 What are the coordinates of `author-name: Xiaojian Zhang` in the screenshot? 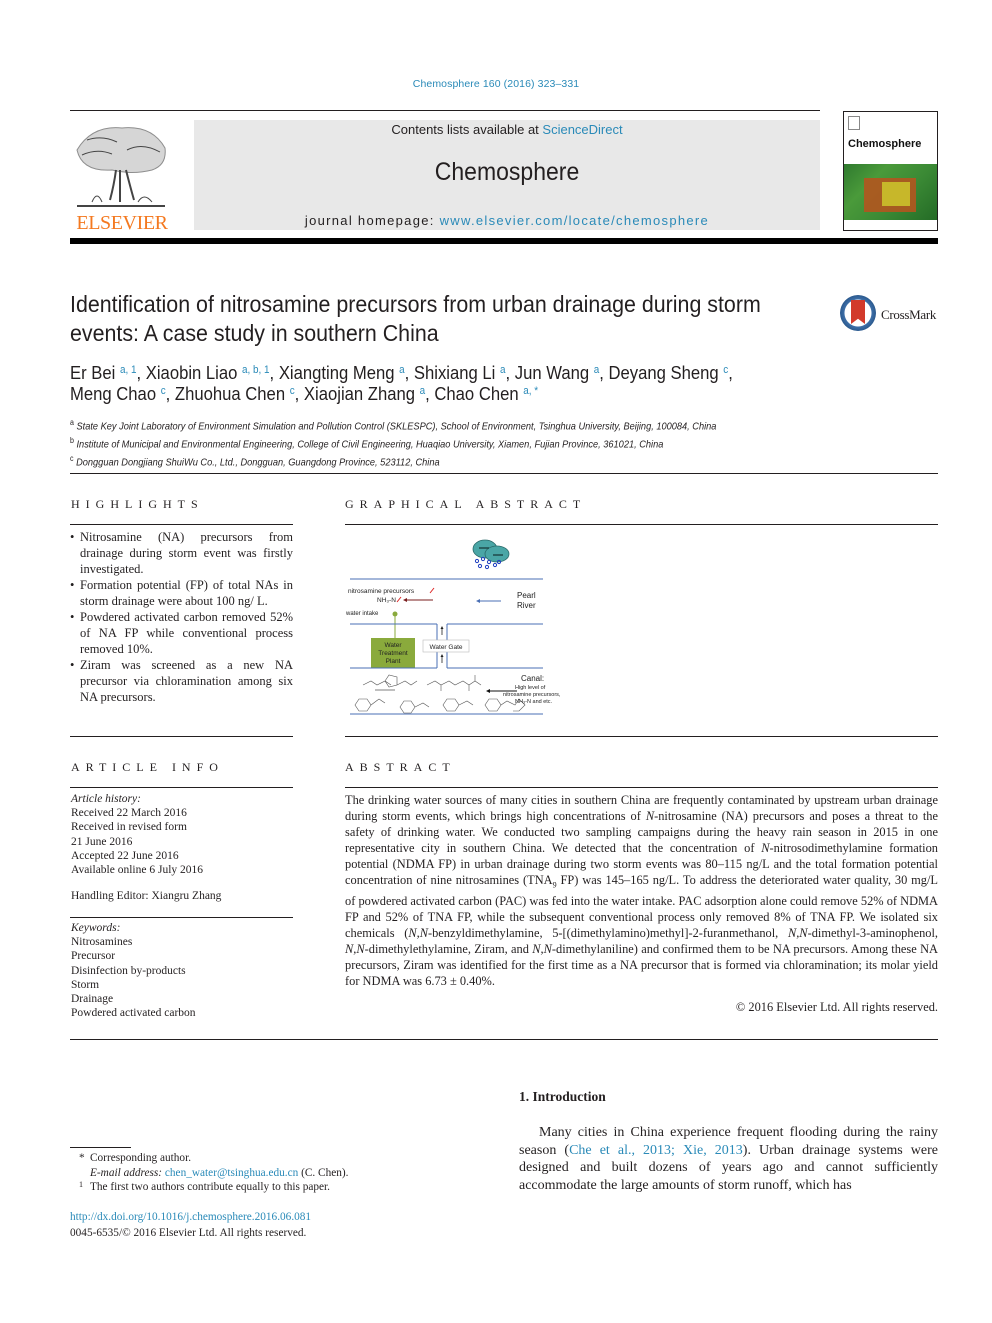 It's located at (359, 393).